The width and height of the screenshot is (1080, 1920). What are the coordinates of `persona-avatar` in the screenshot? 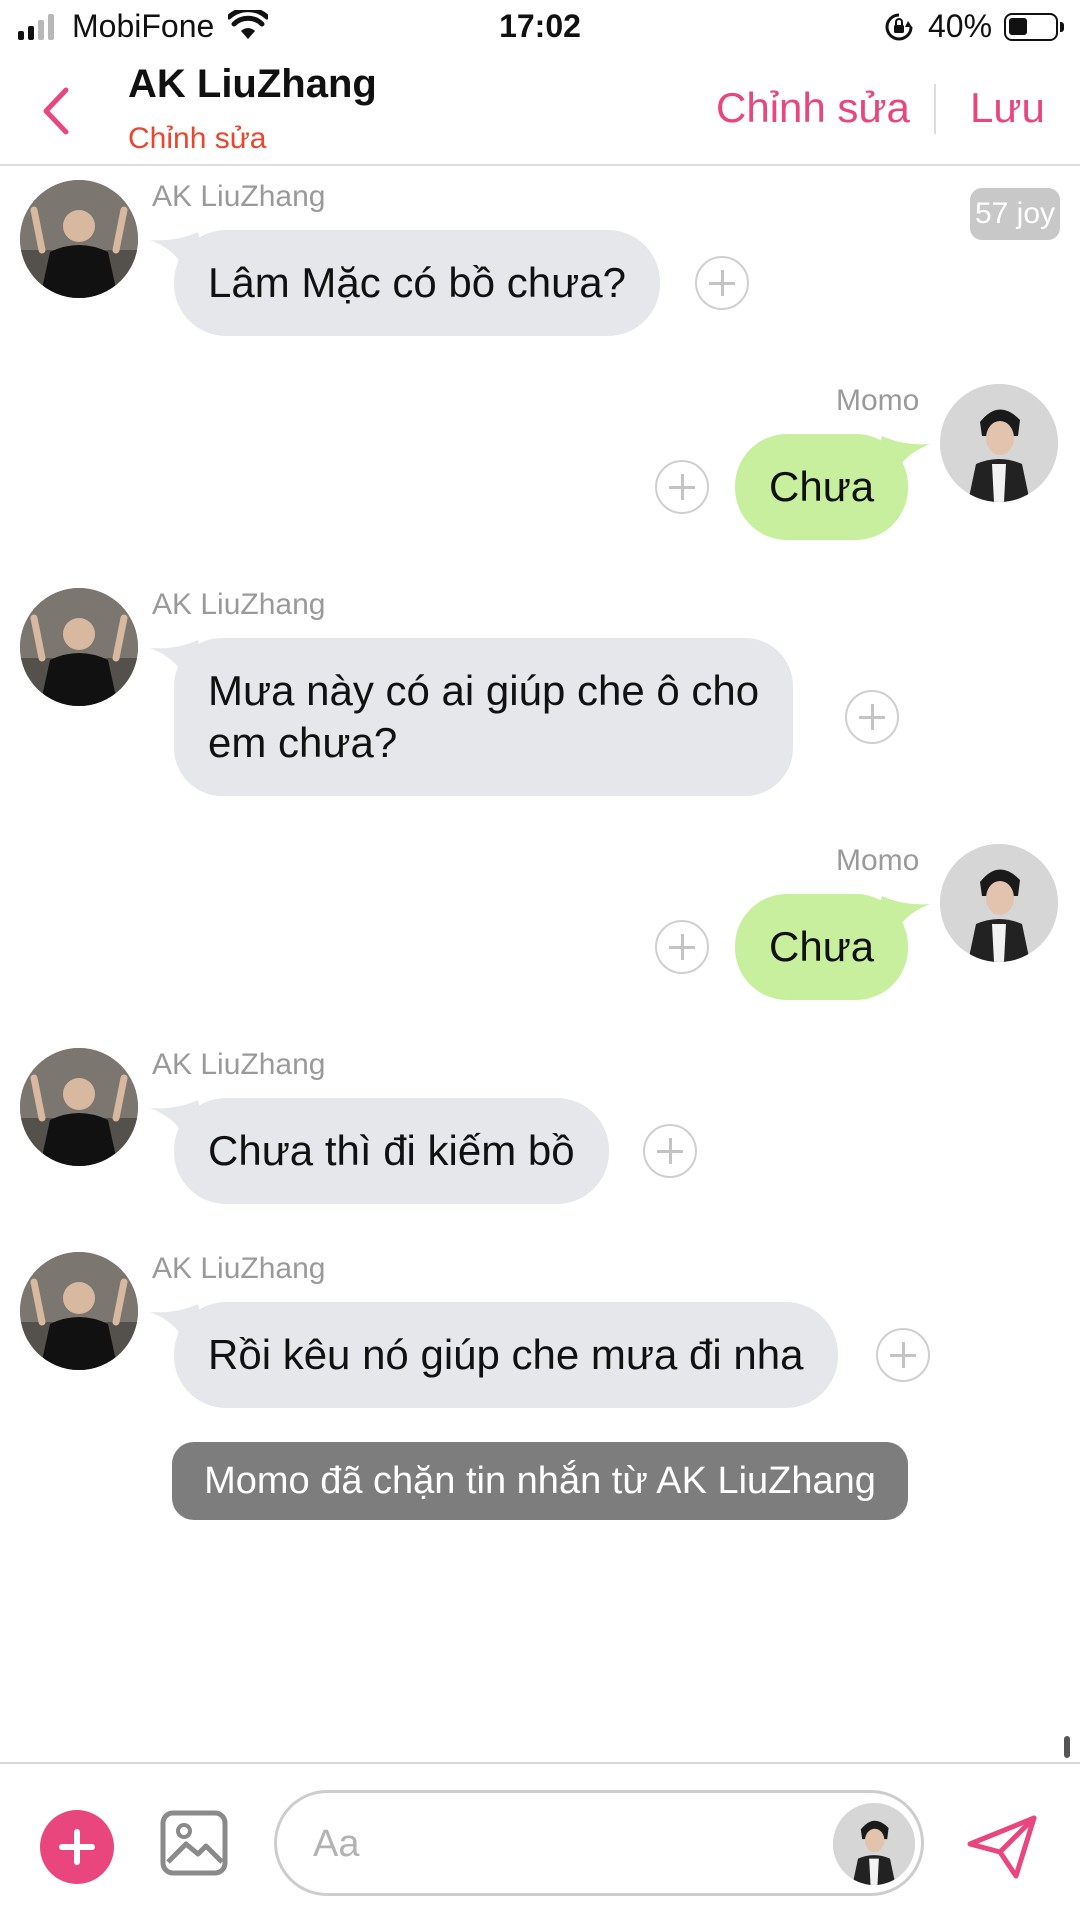 It's located at (874, 1844).